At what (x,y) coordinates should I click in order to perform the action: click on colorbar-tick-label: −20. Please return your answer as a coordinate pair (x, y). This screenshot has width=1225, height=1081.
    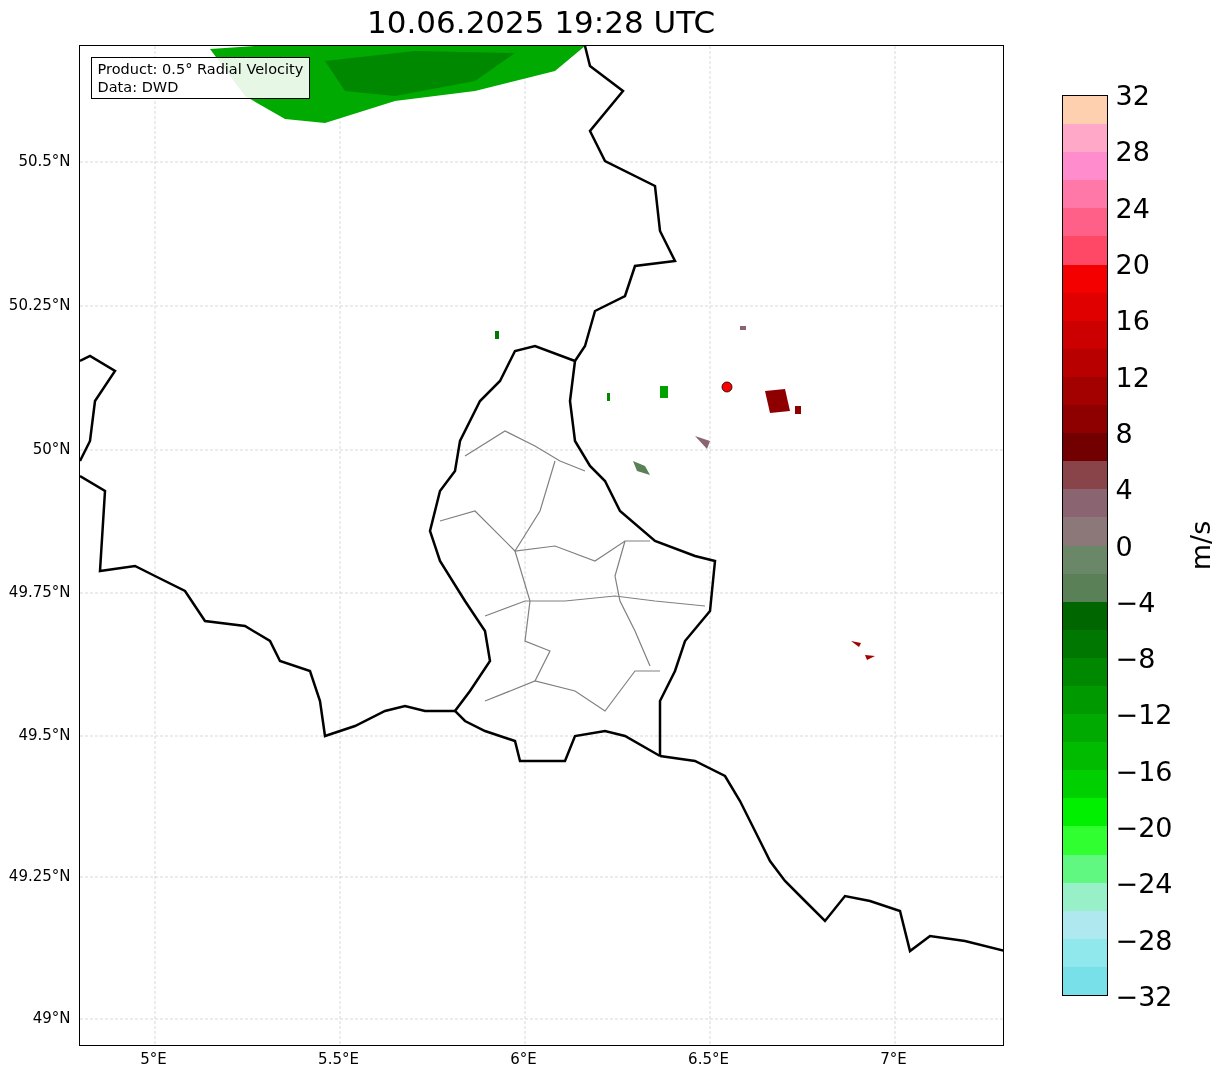
    Looking at the image, I should click on (1144, 827).